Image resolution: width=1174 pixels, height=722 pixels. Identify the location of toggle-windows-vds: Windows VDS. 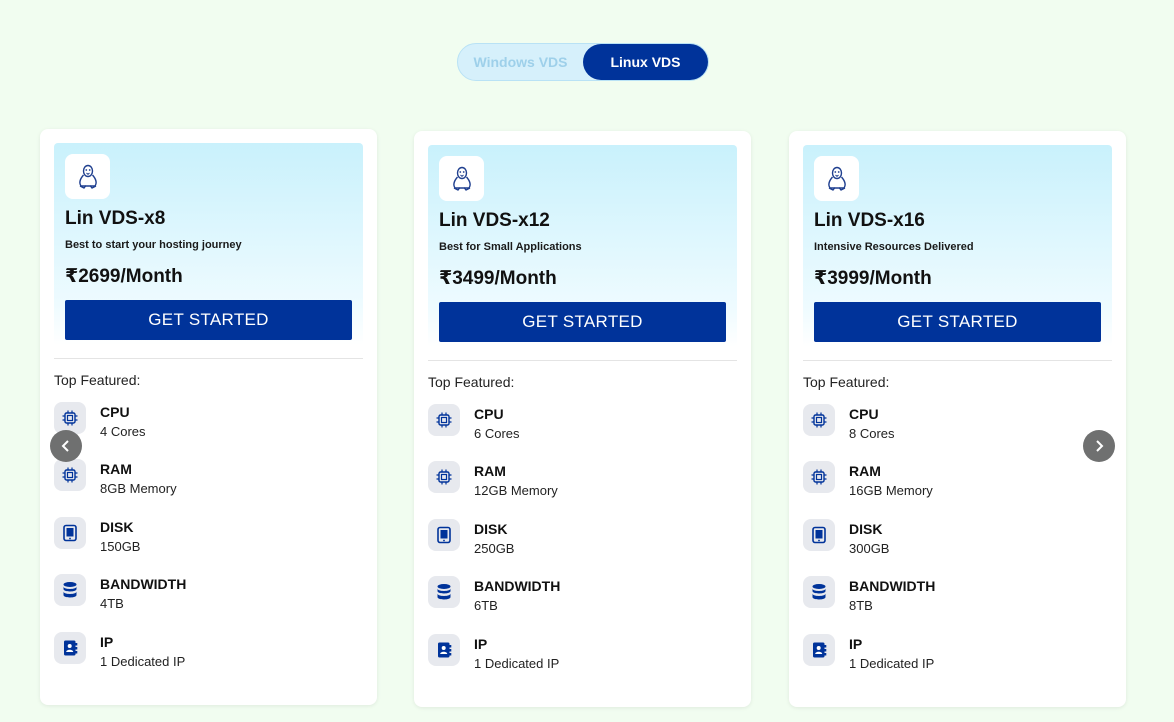
(520, 62).